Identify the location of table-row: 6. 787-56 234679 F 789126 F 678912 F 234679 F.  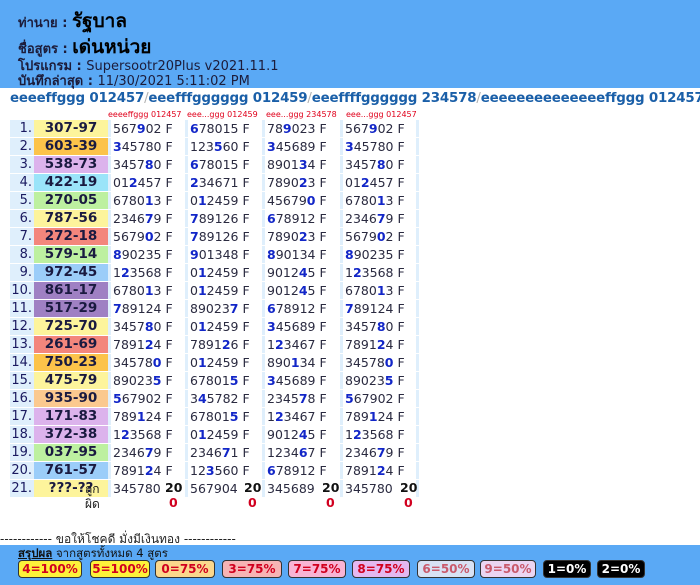
(214, 218).